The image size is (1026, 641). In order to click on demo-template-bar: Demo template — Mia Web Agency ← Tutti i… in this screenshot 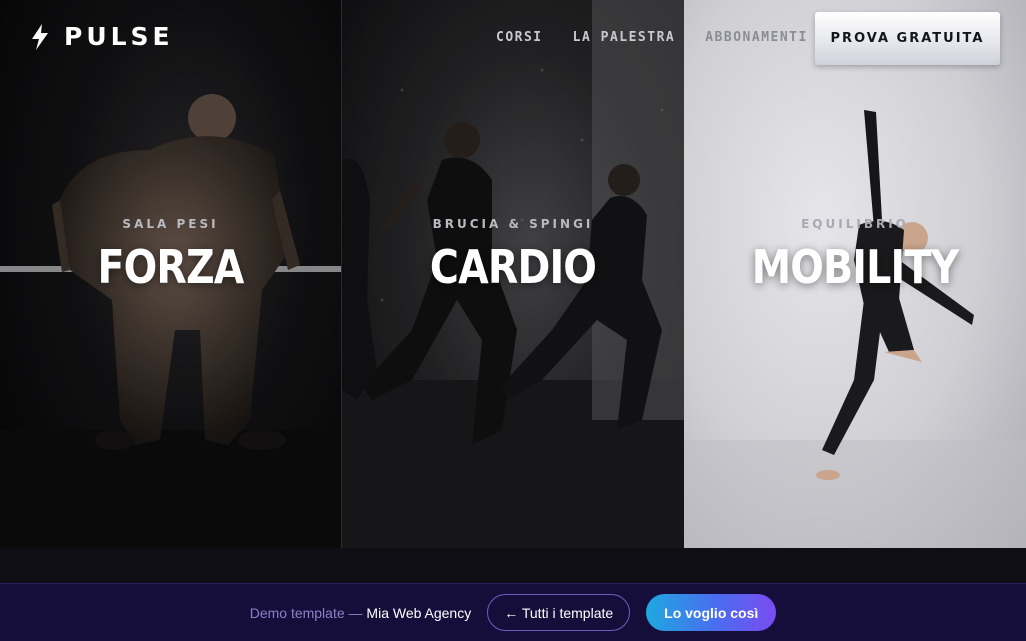, I will do `click(513, 612)`.